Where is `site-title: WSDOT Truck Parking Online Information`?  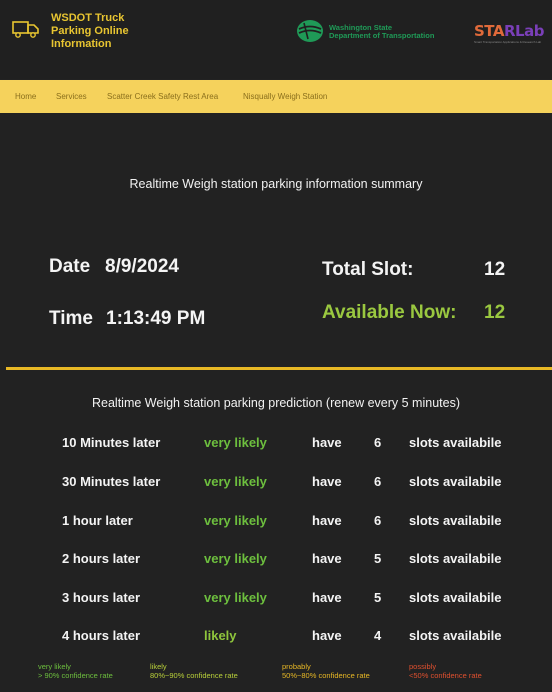 site-title: WSDOT Truck Parking Online Information is located at coordinates (106, 31).